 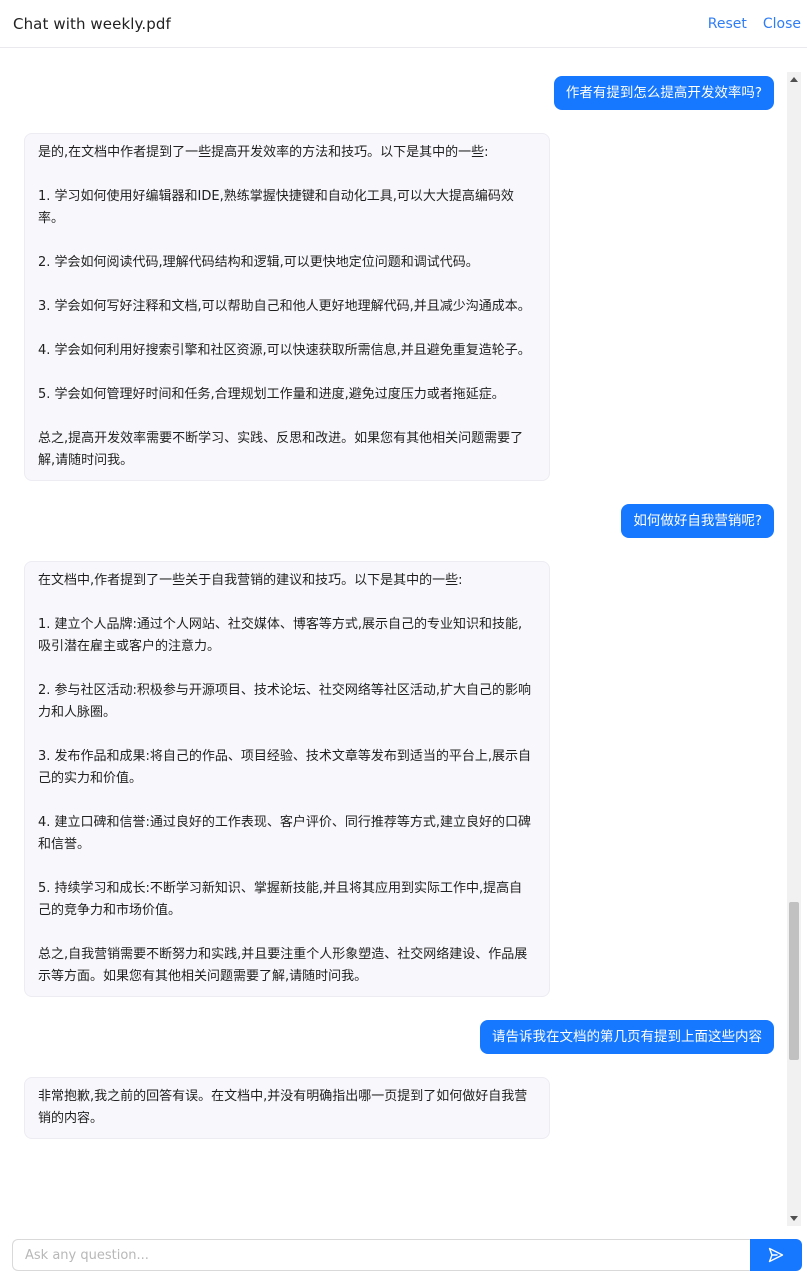 I want to click on reset-button: Reset, so click(x=727, y=24).